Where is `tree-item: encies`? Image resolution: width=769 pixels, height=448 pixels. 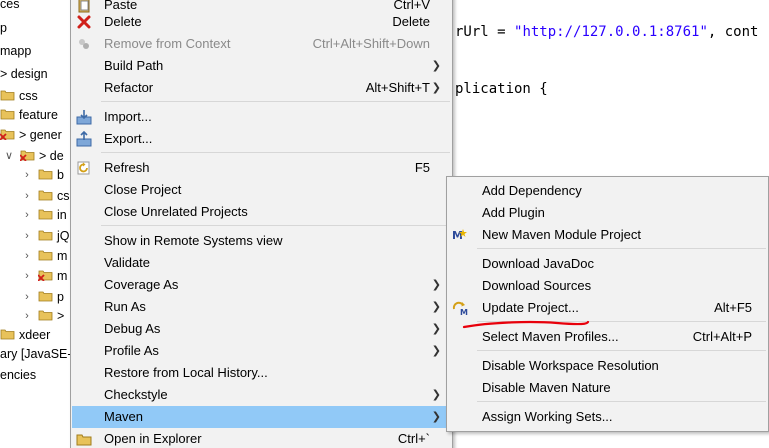 tree-item: encies is located at coordinates (36, 375).